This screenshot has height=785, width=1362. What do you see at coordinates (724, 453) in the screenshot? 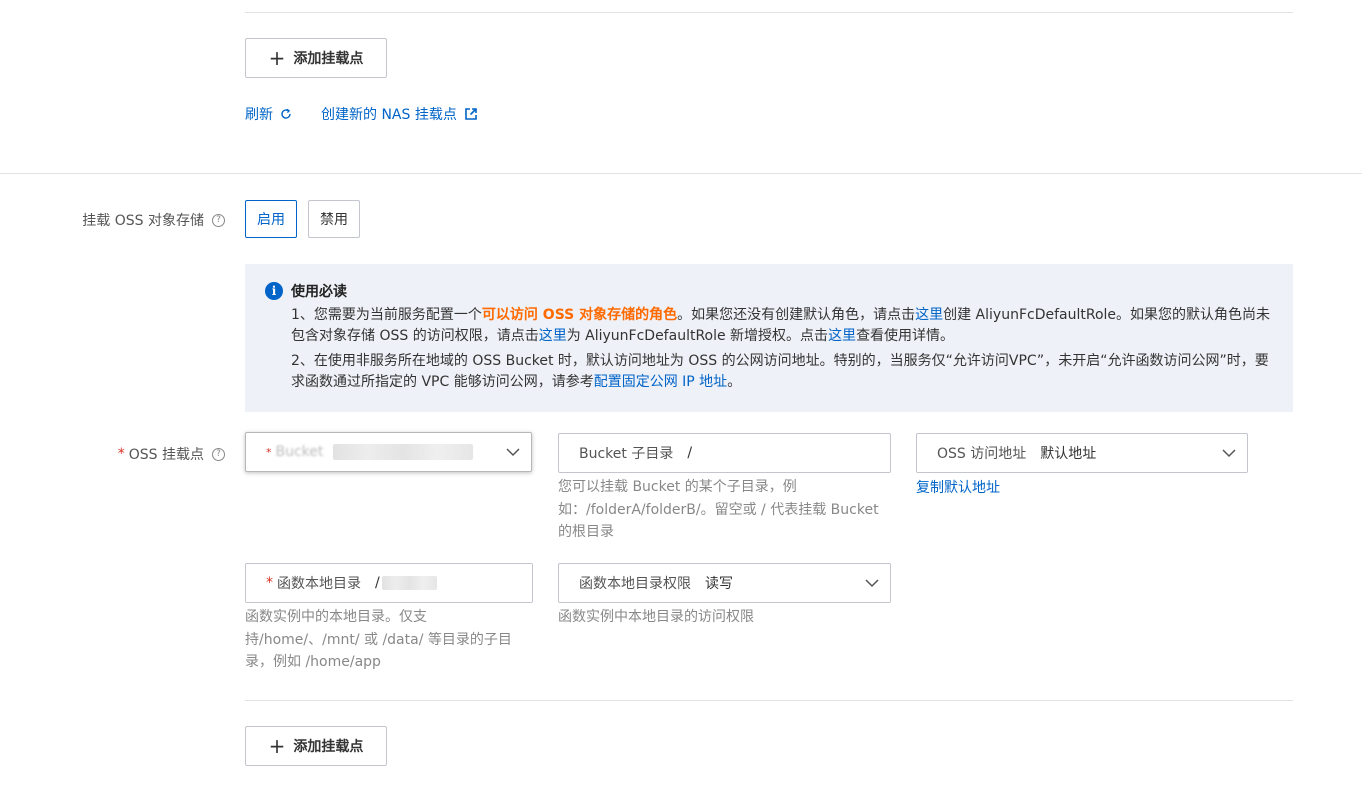
I see `bucket-subdir-input: Bucket 子目录 /` at bounding box center [724, 453].